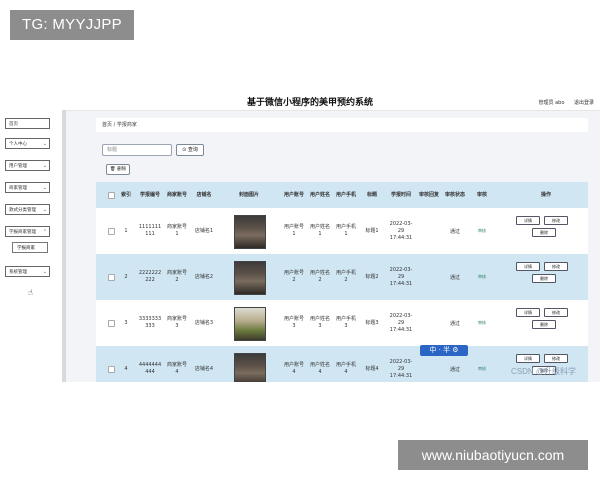 This screenshot has height=480, width=600. I want to click on cell-shop: 店铺名3, so click(204, 322).